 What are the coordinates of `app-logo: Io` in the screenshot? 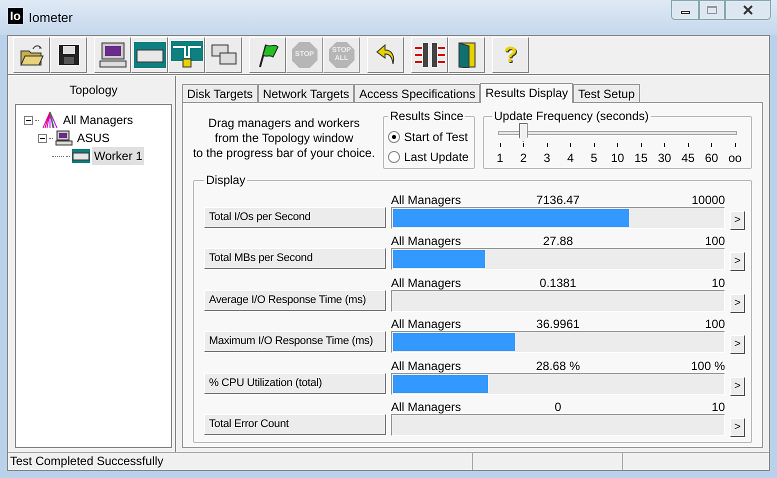 It's located at (15, 16).